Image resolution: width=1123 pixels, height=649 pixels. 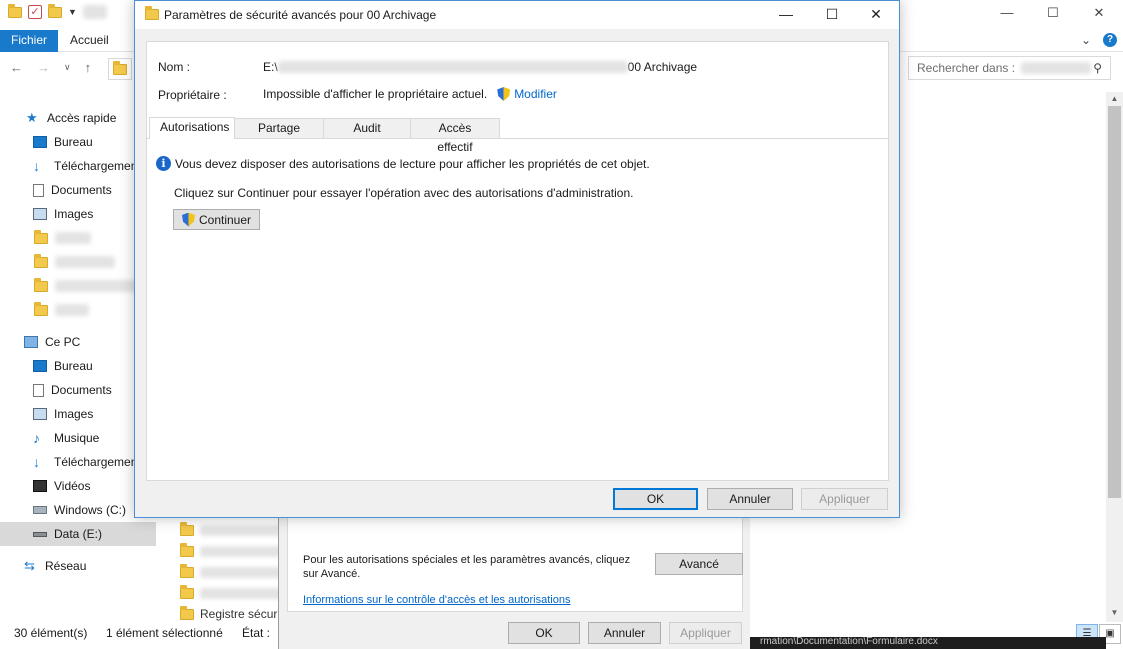 I want to click on nav-arrows: ← → ∨ ↑, so click(x=50, y=67).